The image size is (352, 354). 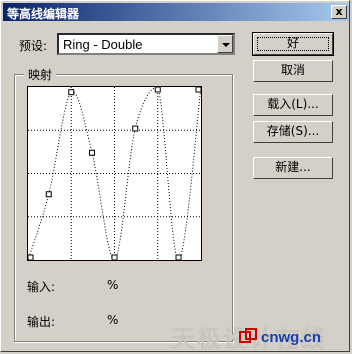 What do you see at coordinates (293, 44) in the screenshot?
I see `ok-button: 好` at bounding box center [293, 44].